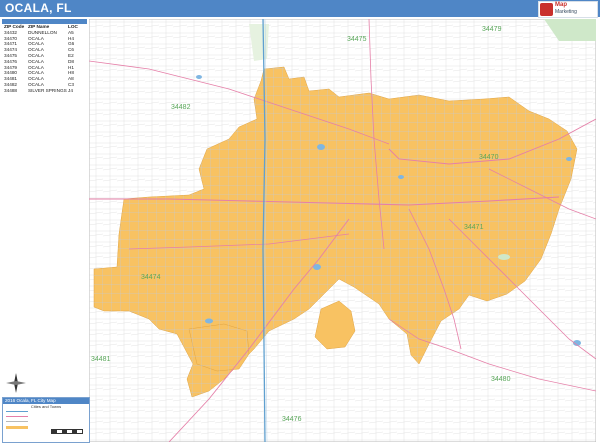 This screenshot has height=444, width=600. Describe the element at coordinates (300, 9) in the screenshot. I see `title-bar: OCALA, FL Map Marketing` at that location.